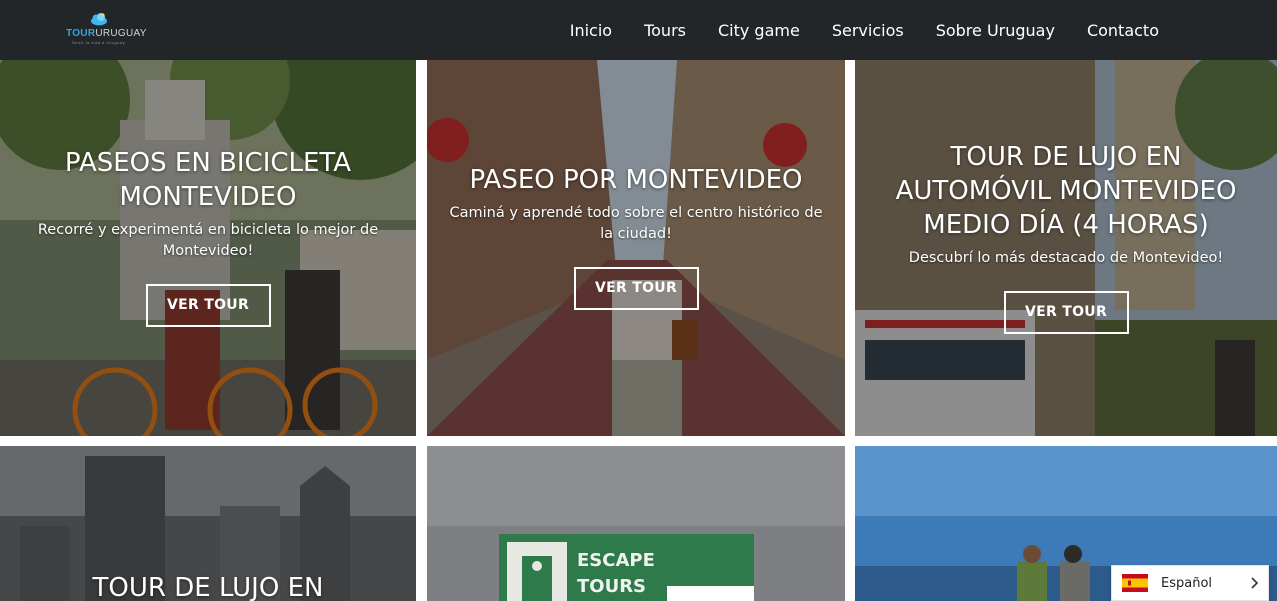 Image resolution: width=1277 pixels, height=601 pixels. I want to click on card-description: Descubrí lo más destacado de Montevideo!, so click(1066, 258).